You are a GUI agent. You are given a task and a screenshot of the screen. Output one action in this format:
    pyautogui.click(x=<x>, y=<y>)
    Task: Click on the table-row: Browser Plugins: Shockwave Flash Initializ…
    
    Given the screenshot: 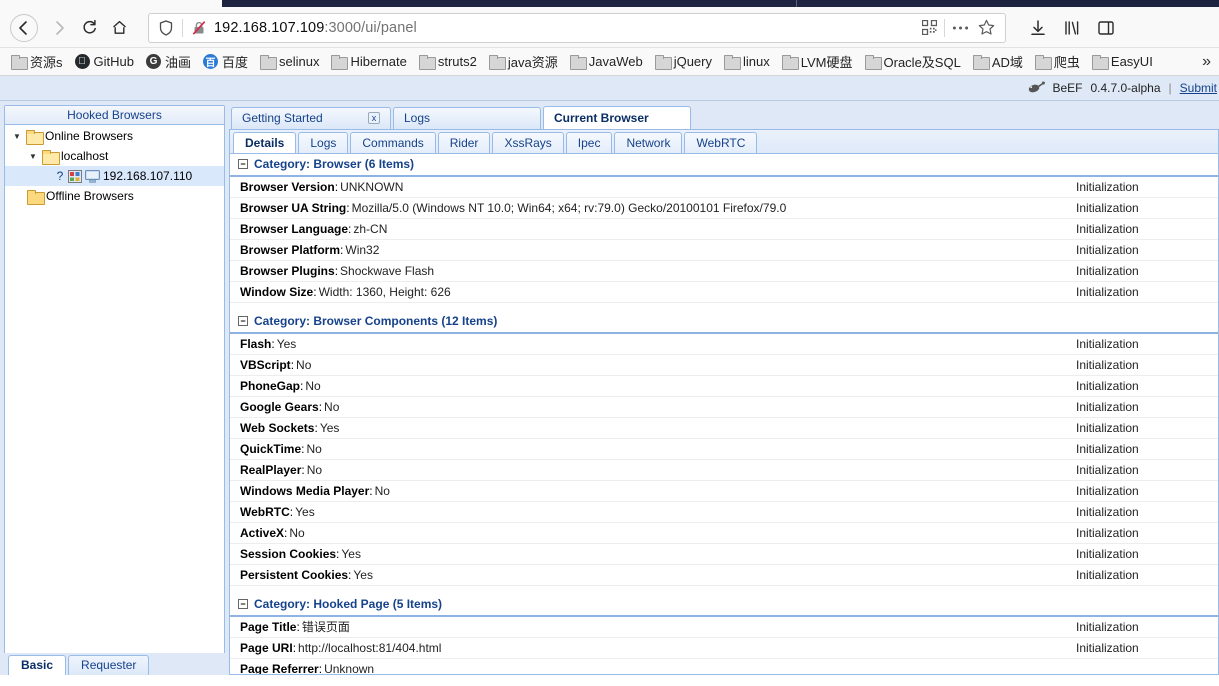 What is the action you would take?
    pyautogui.click(x=724, y=271)
    